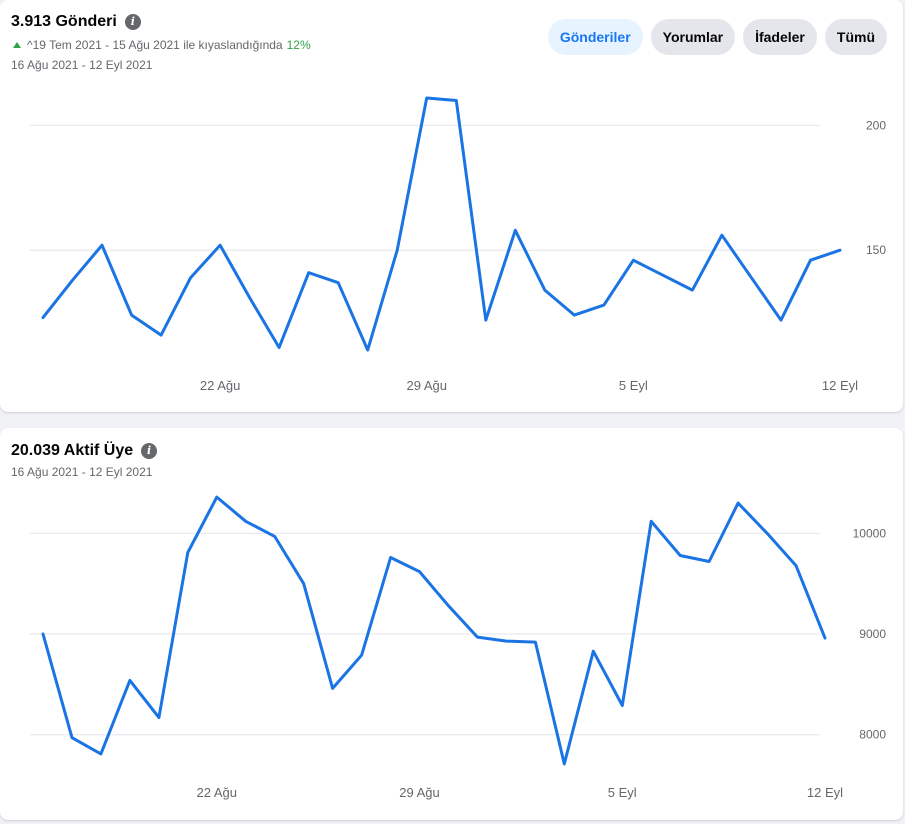  I want to click on members-title: 20.039 Aktif Üye, so click(72, 450).